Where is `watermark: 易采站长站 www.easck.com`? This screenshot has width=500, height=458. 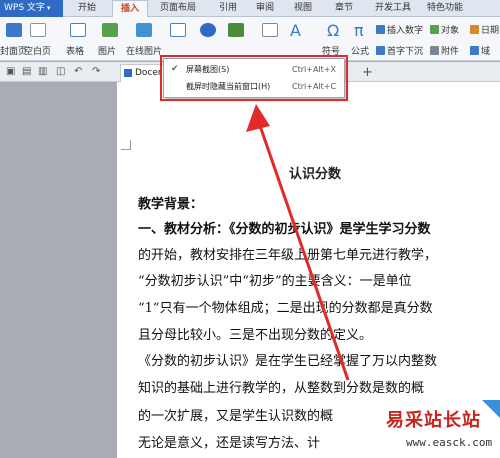 watermark: 易采站长站 www.easck.com is located at coordinates (436, 429).